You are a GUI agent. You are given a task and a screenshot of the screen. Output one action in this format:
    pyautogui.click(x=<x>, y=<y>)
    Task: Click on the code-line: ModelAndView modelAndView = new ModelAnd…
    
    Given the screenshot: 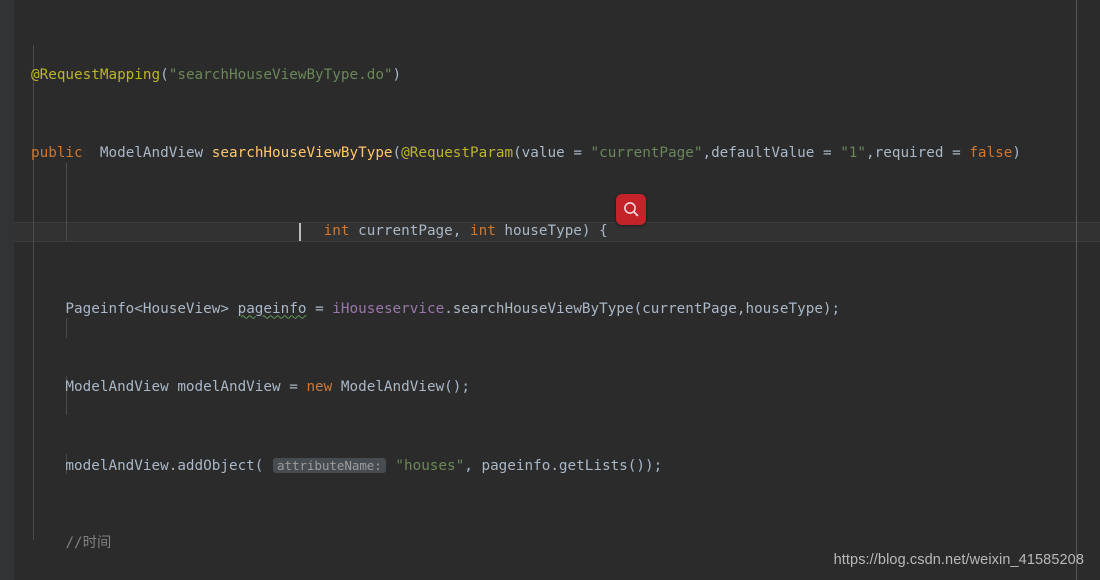 What is the action you would take?
    pyautogui.click(x=550, y=388)
    